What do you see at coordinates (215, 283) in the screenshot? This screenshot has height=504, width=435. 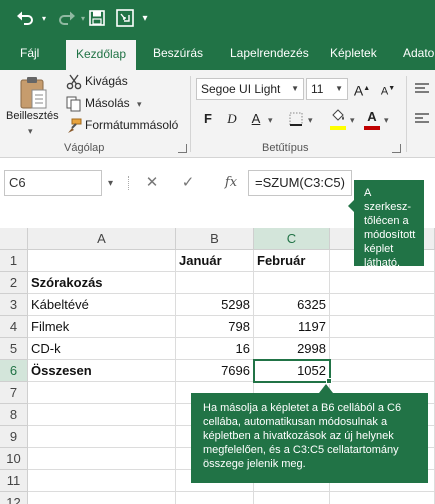 I see `cell-b2` at bounding box center [215, 283].